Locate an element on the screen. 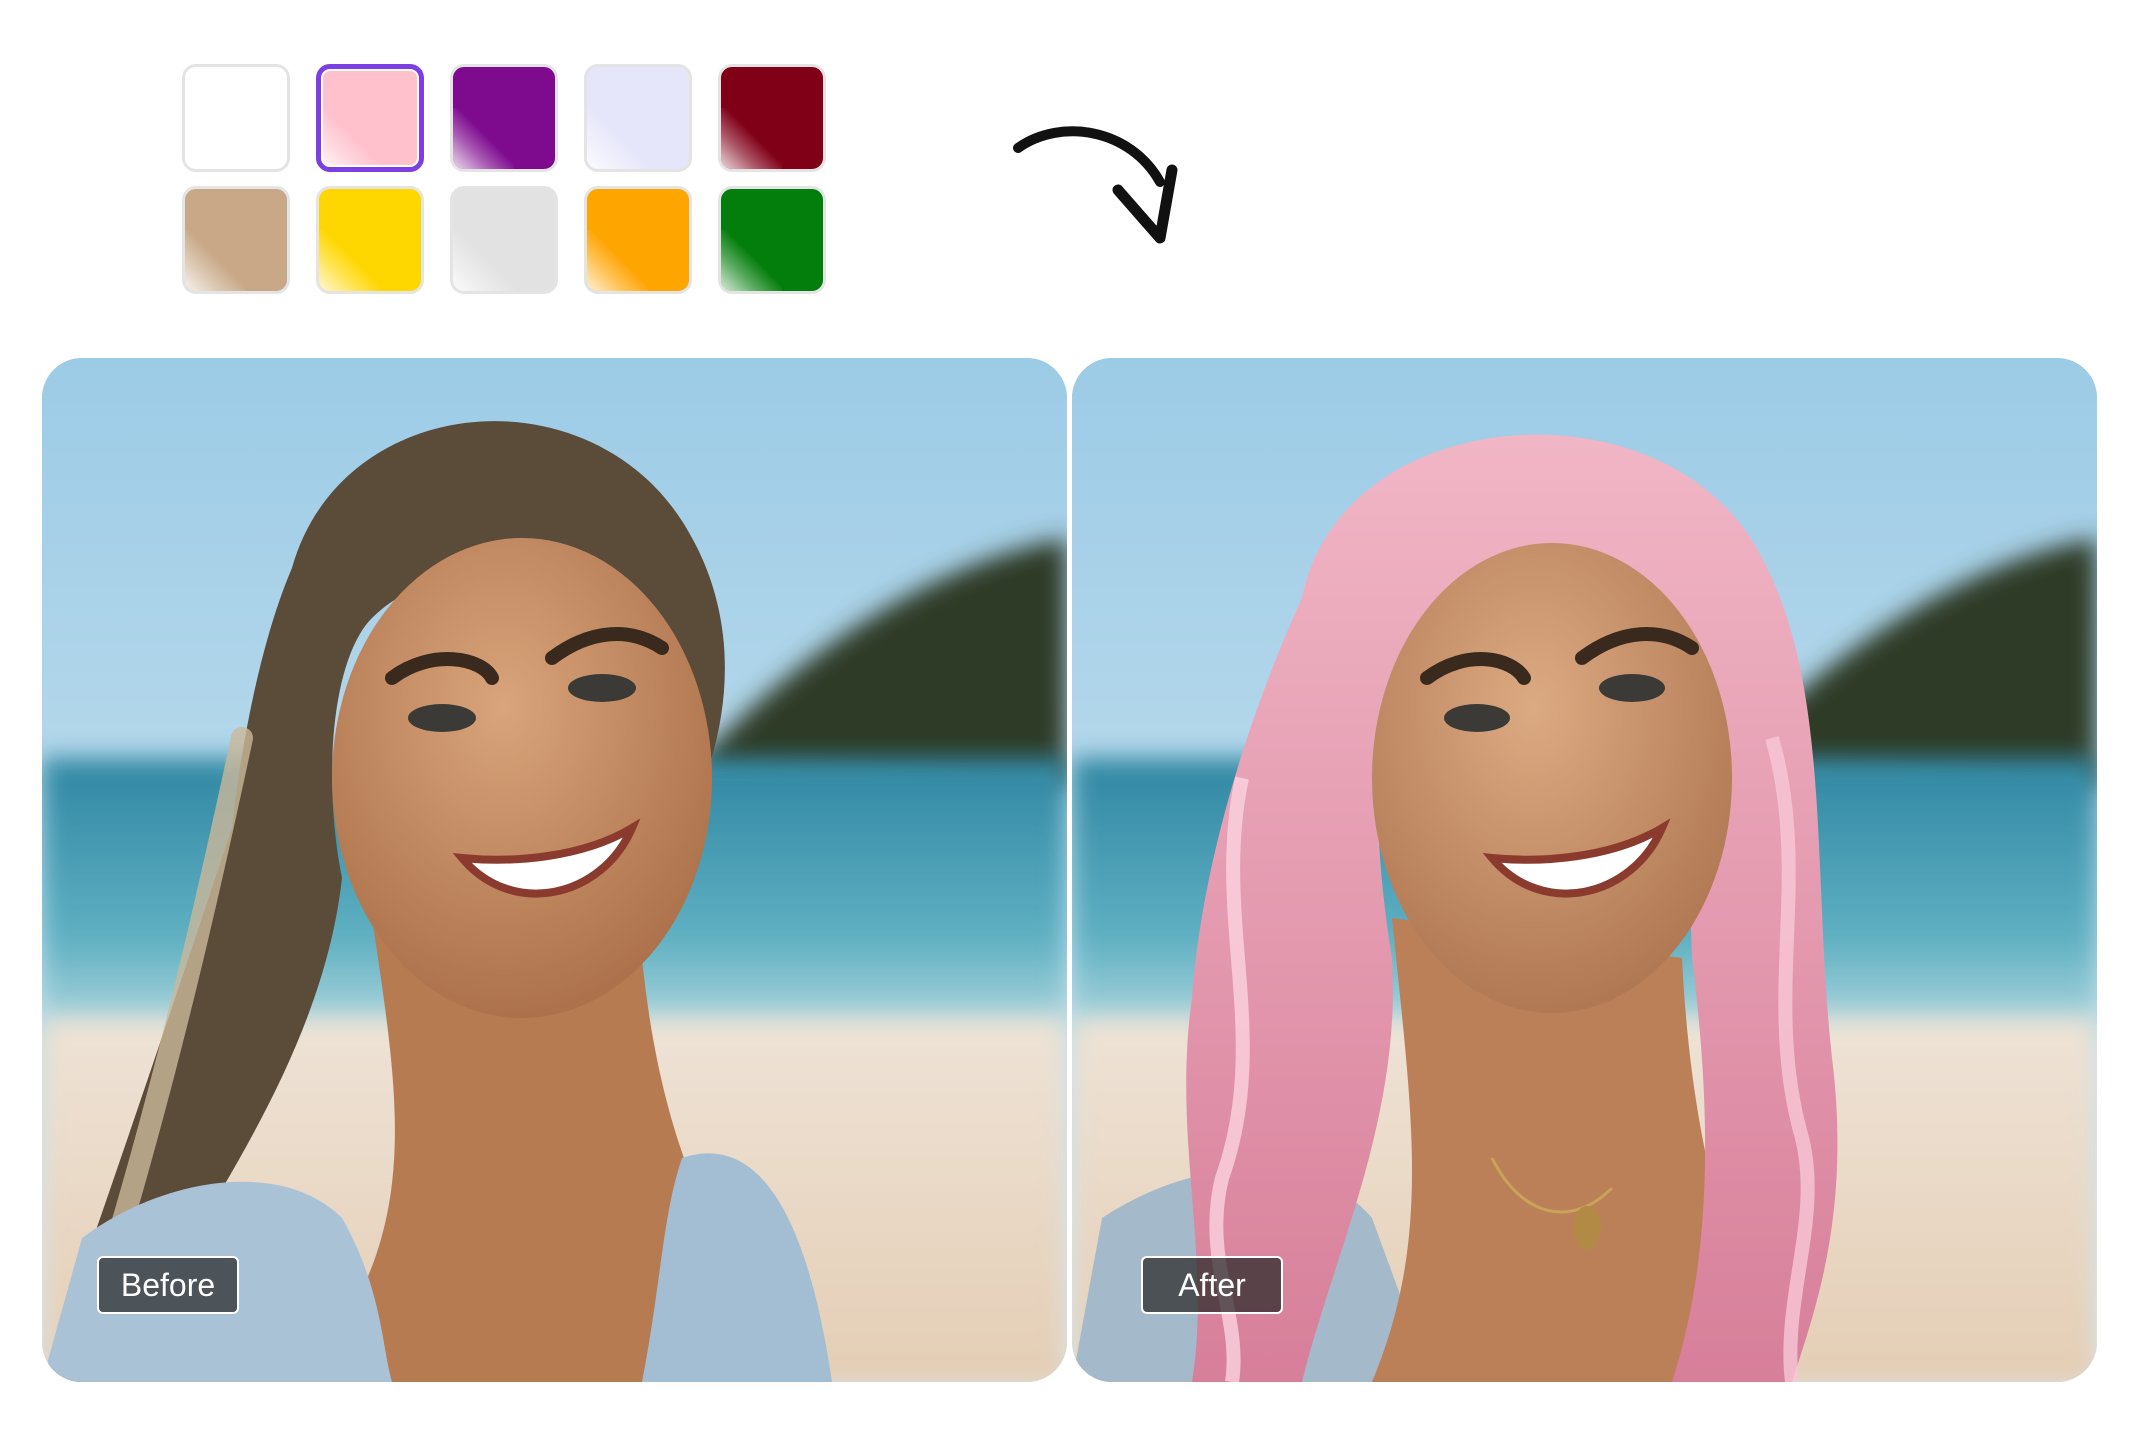 This screenshot has height=1438, width=2135. hair-color-palette is located at coordinates (507, 180).